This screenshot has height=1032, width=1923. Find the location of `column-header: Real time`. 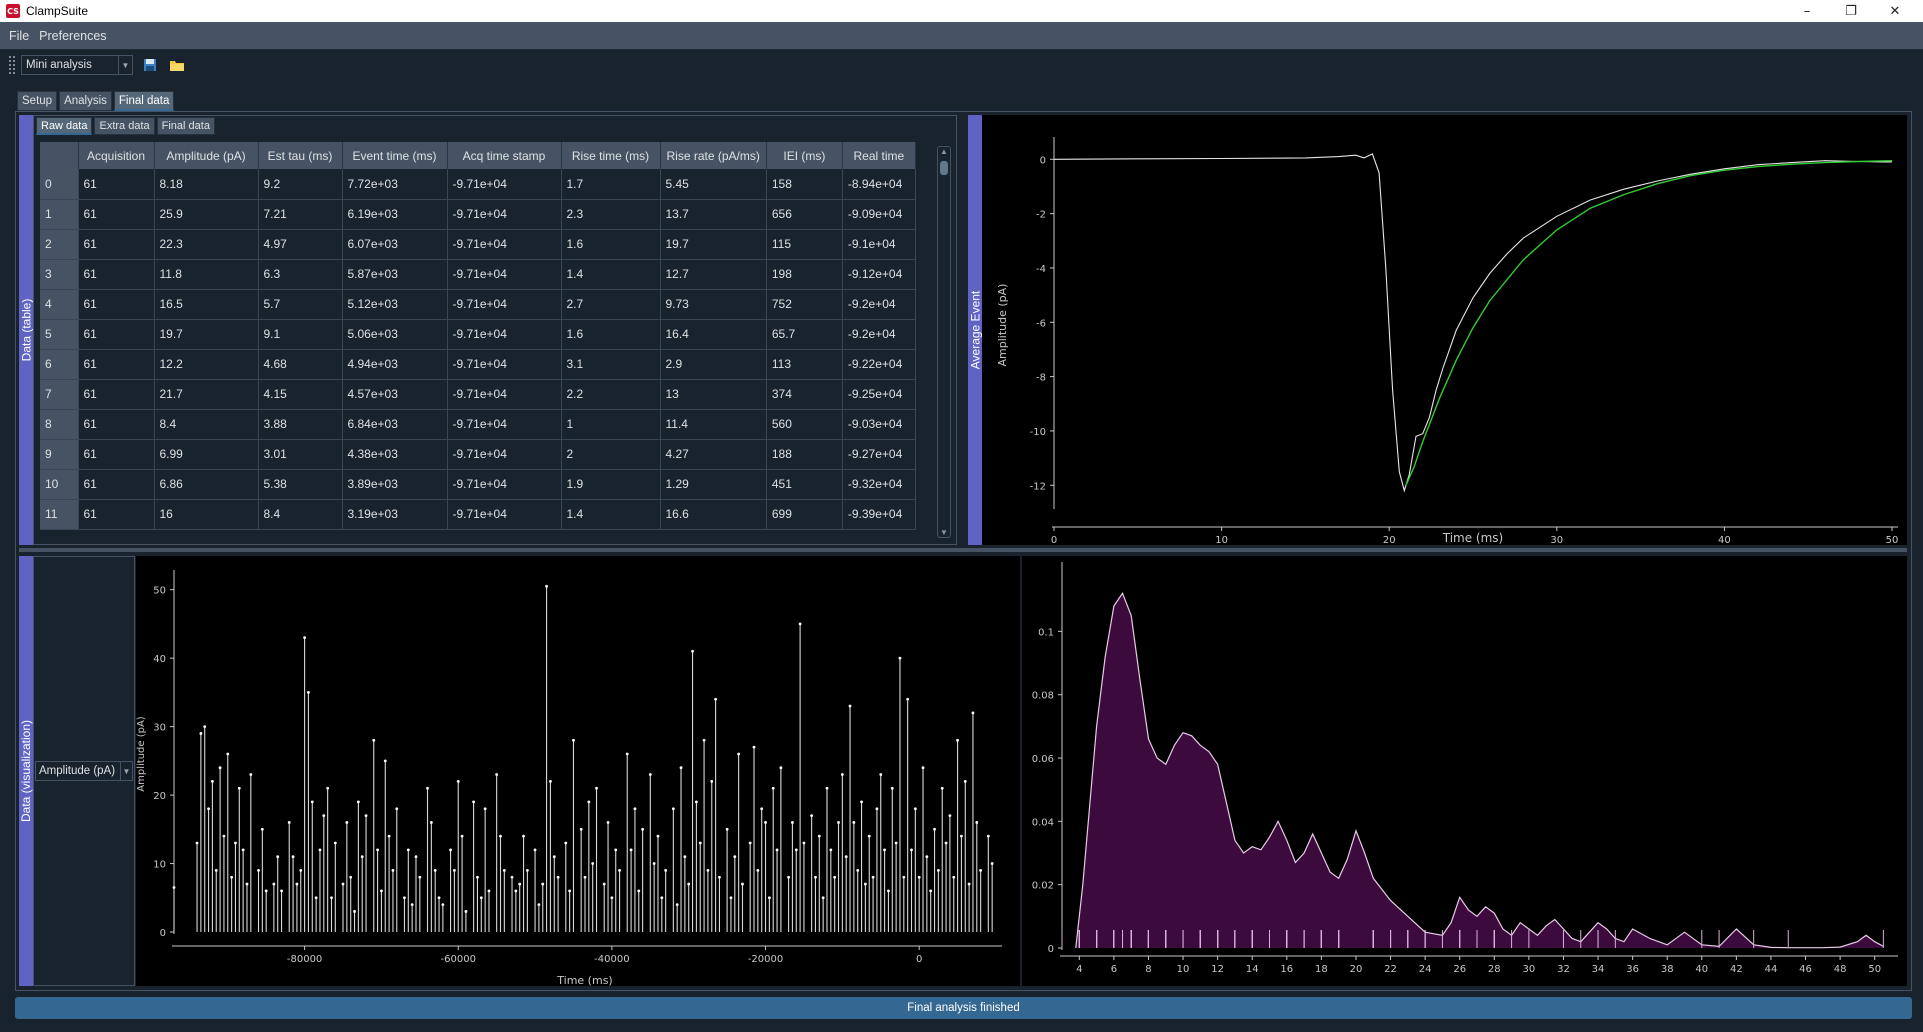

column-header: Real time is located at coordinates (879, 155).